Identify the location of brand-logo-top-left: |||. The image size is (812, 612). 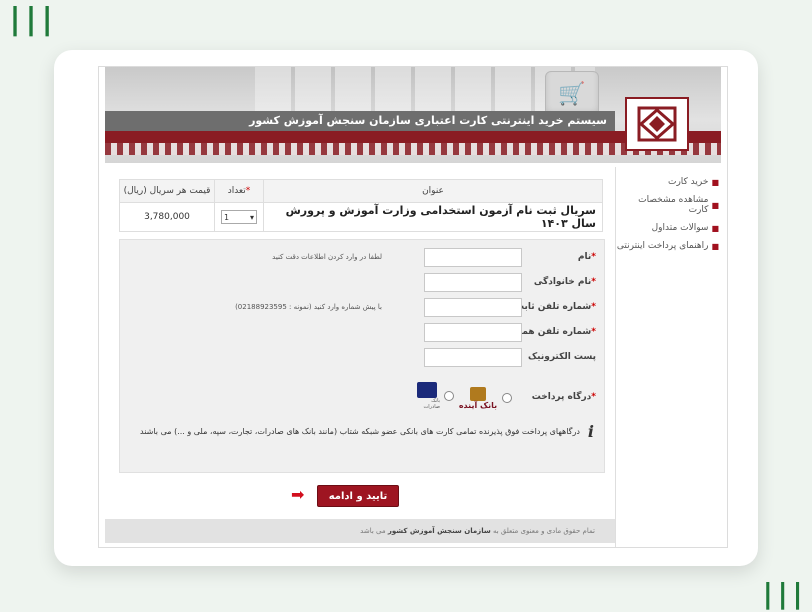
(31, 19).